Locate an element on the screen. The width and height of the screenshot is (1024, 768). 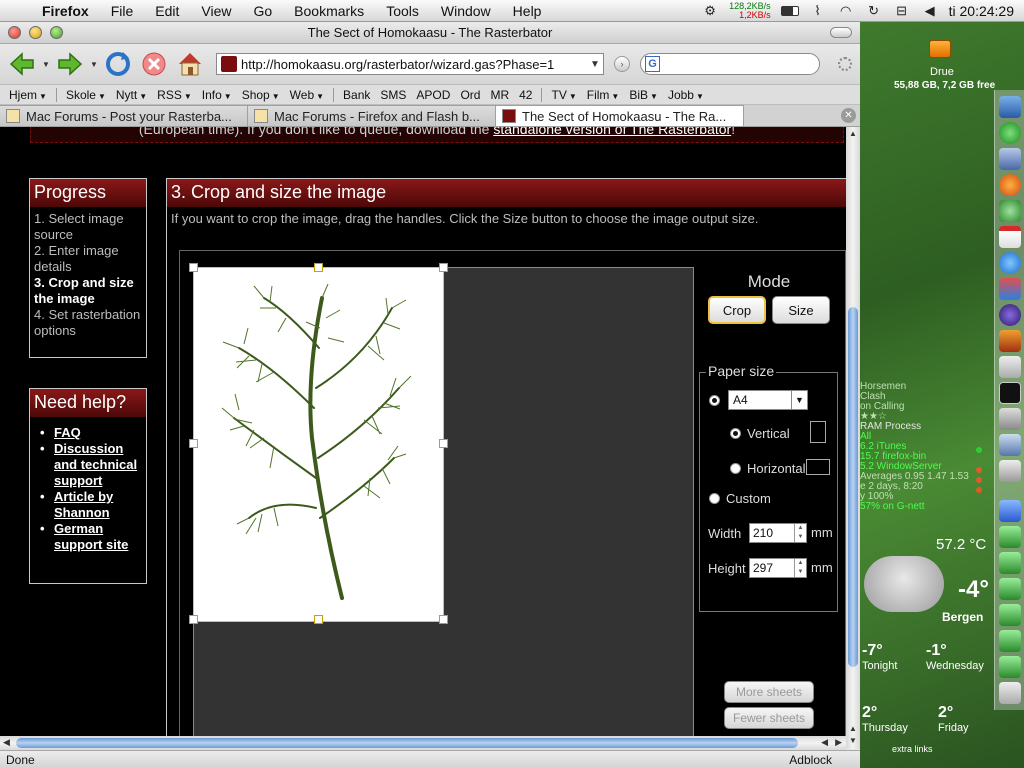
menu-help: Help is located at coordinates (527, 11).